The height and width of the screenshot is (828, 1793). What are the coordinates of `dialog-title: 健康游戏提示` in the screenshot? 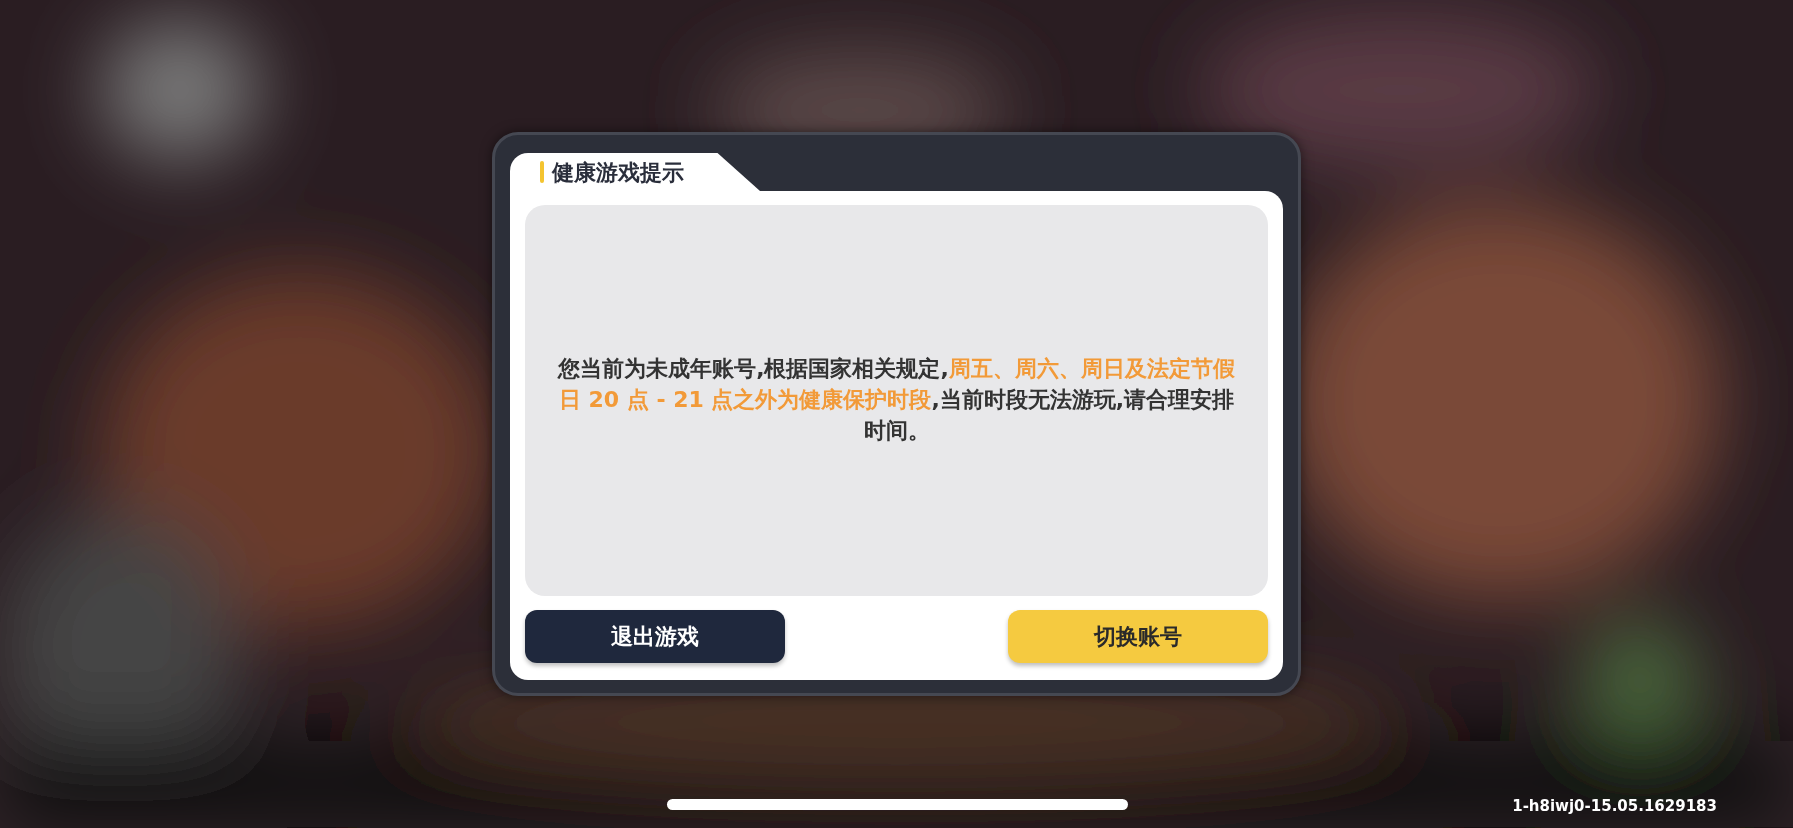 It's located at (618, 172).